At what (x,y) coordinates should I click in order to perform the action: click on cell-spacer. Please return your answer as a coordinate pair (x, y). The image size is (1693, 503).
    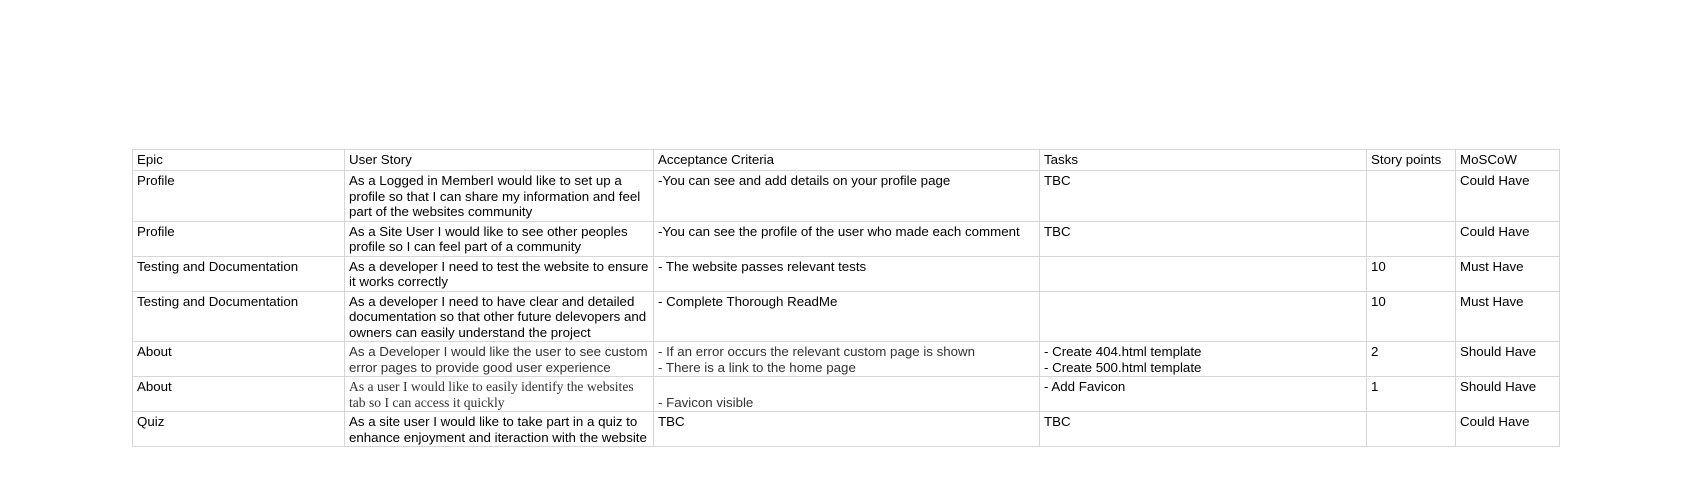
    Looking at the image, I should click on (847, 387).